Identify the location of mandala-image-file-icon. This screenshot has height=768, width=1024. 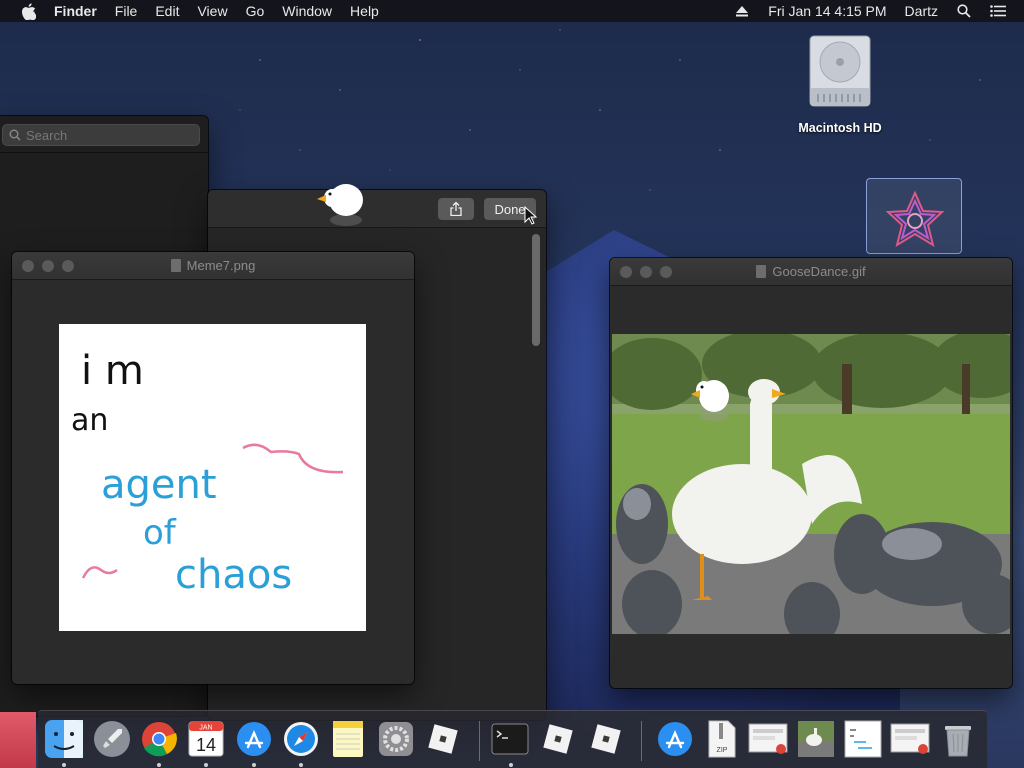
(914, 216).